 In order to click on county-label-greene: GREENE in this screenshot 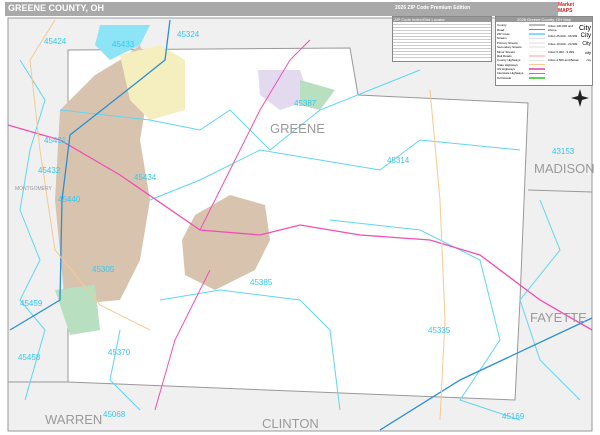, I will do `click(297, 128)`.